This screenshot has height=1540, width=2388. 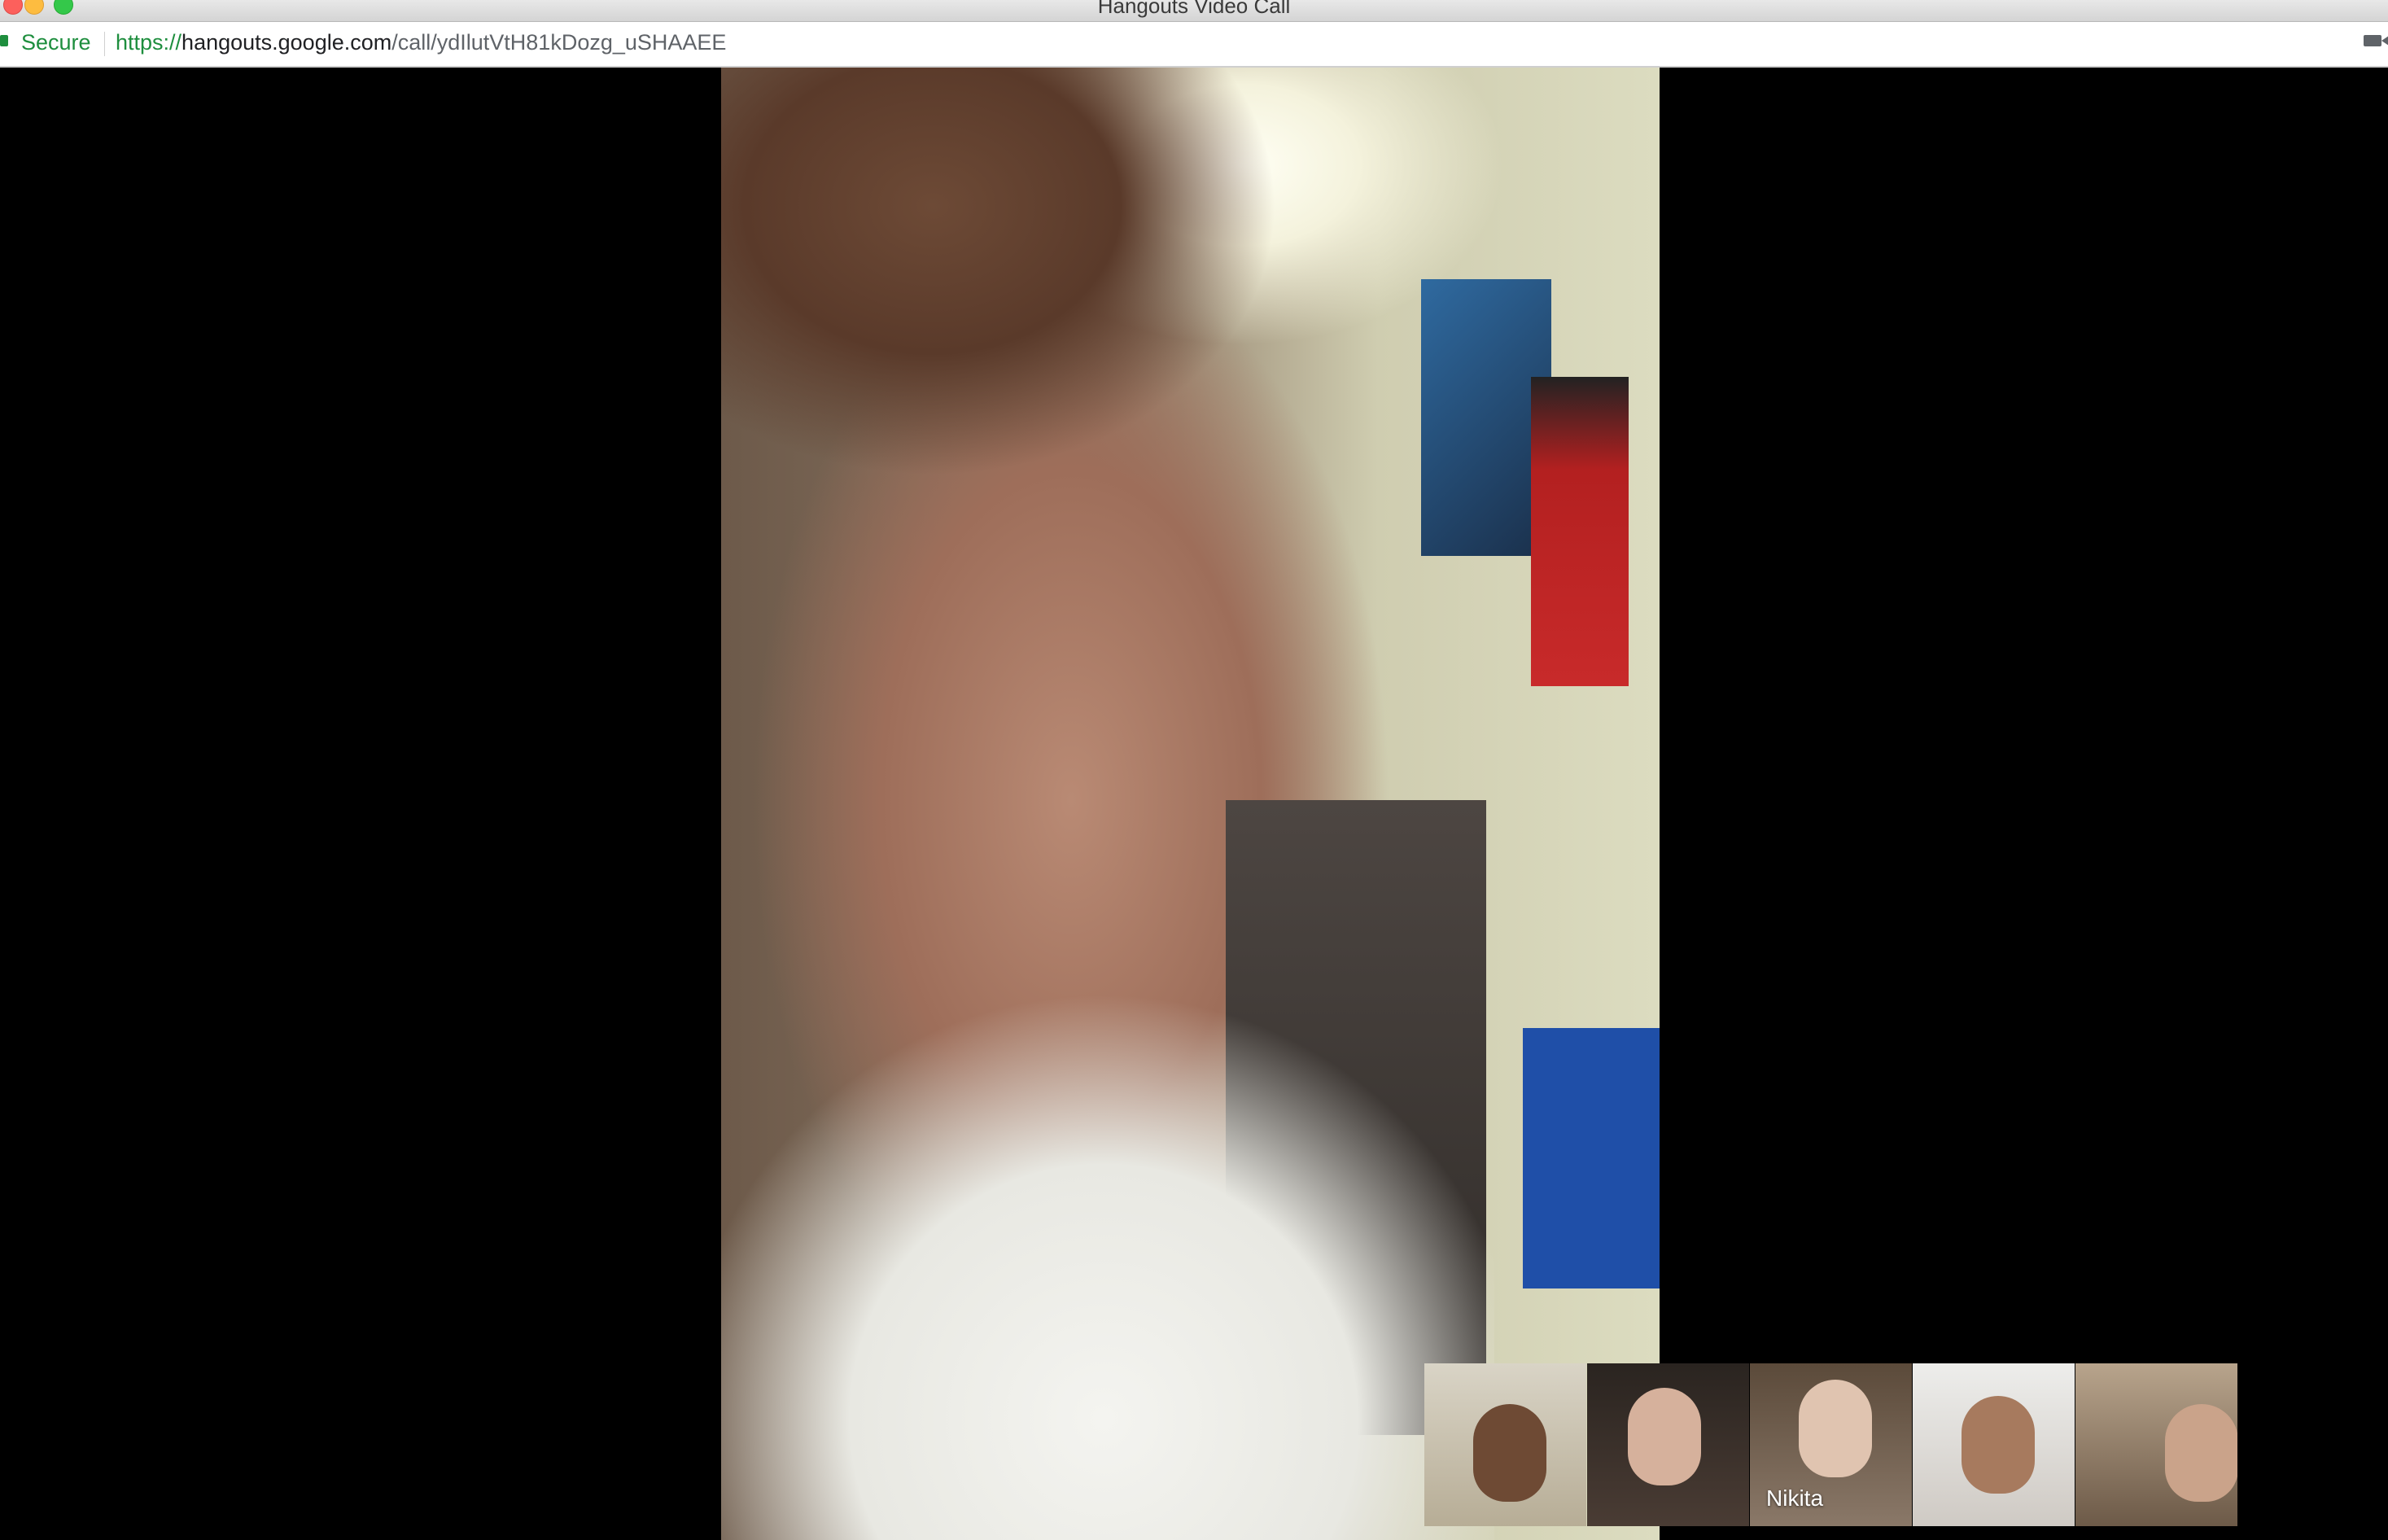 I want to click on participant-thumbnail: Nikita, so click(x=1831, y=1444).